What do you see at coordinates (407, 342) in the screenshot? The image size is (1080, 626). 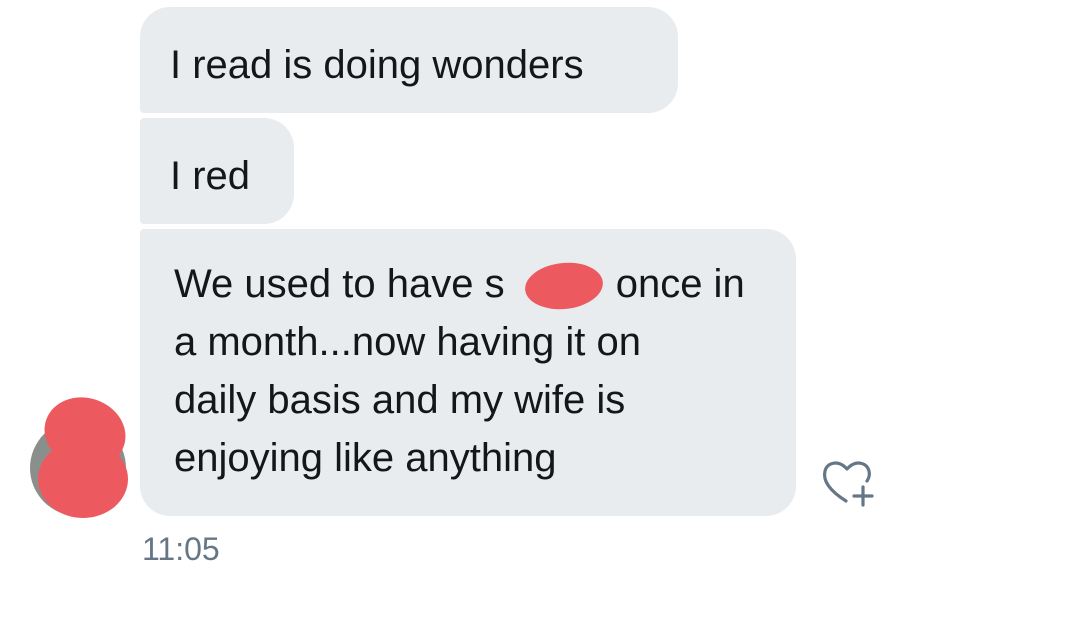 I see `message-line: a month...now having it on` at bounding box center [407, 342].